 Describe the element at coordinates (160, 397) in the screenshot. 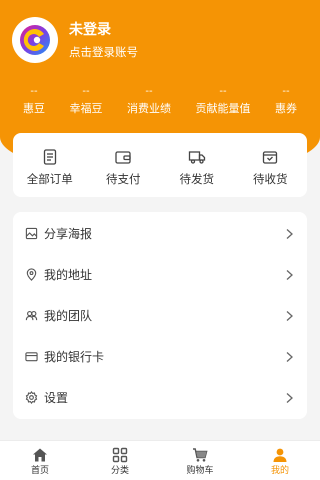

I see `menu-item-settings: 设置` at that location.